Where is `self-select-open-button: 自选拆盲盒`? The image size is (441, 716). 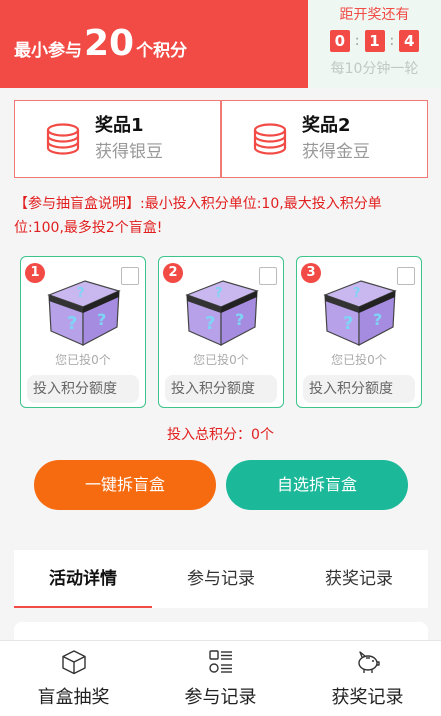
self-select-open-button: 自选拆盲盒 is located at coordinates (317, 485).